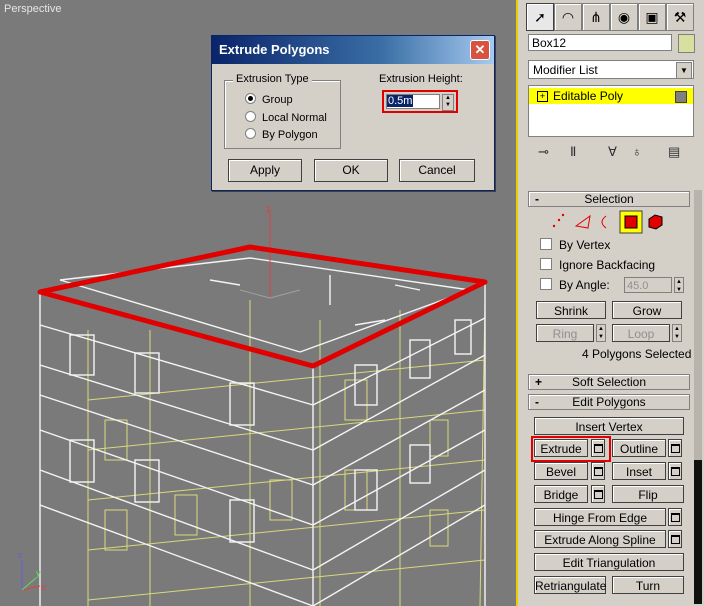 This screenshot has height=606, width=704. What do you see at coordinates (437, 170) in the screenshot?
I see `cancel-button: Cancel` at bounding box center [437, 170].